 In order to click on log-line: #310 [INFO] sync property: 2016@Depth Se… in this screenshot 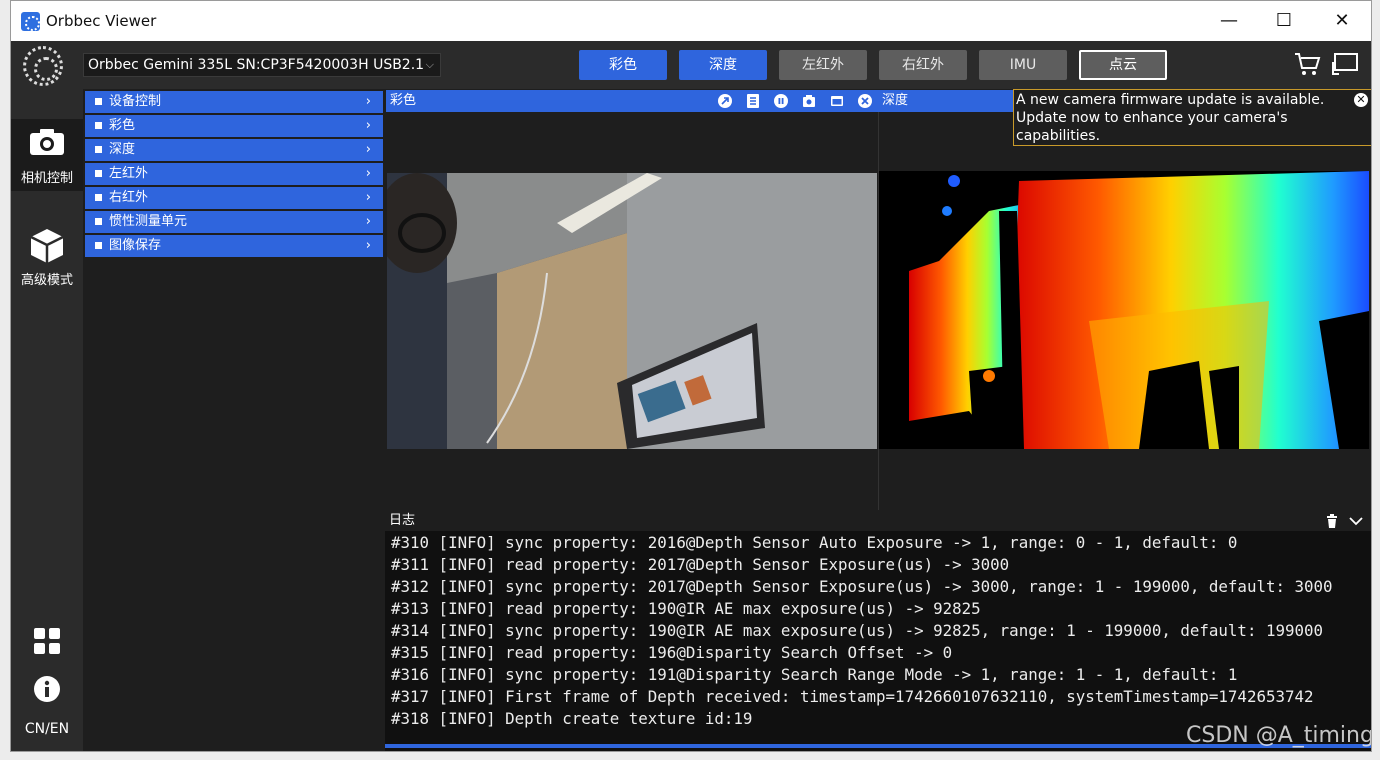, I will do `click(814, 542)`.